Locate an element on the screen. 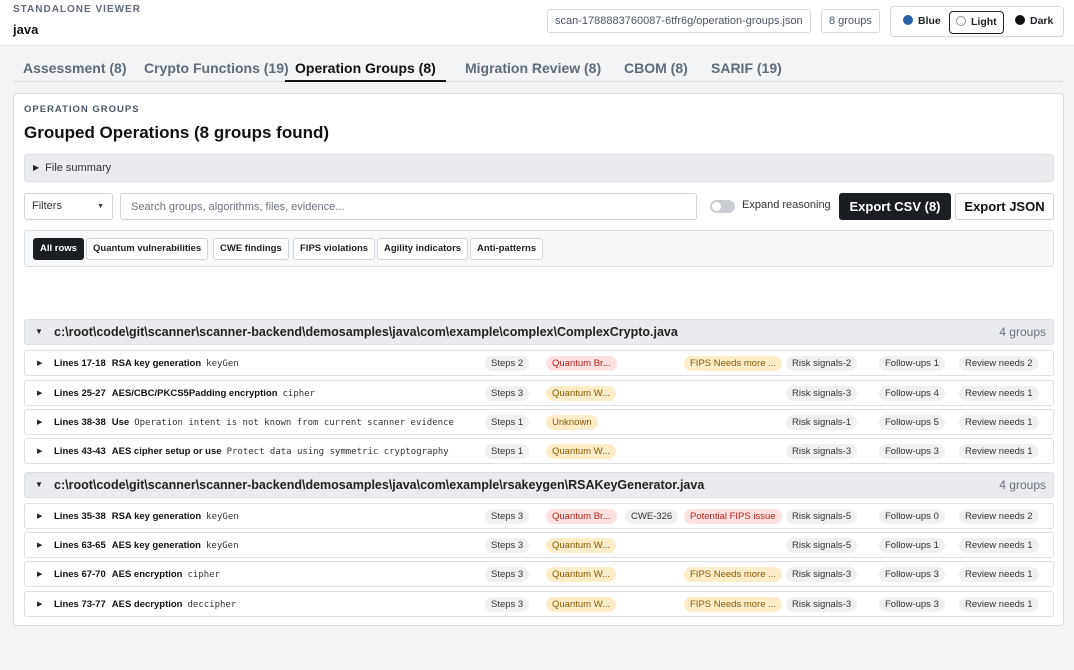  export-json-button: Export JSON is located at coordinates (1004, 206).